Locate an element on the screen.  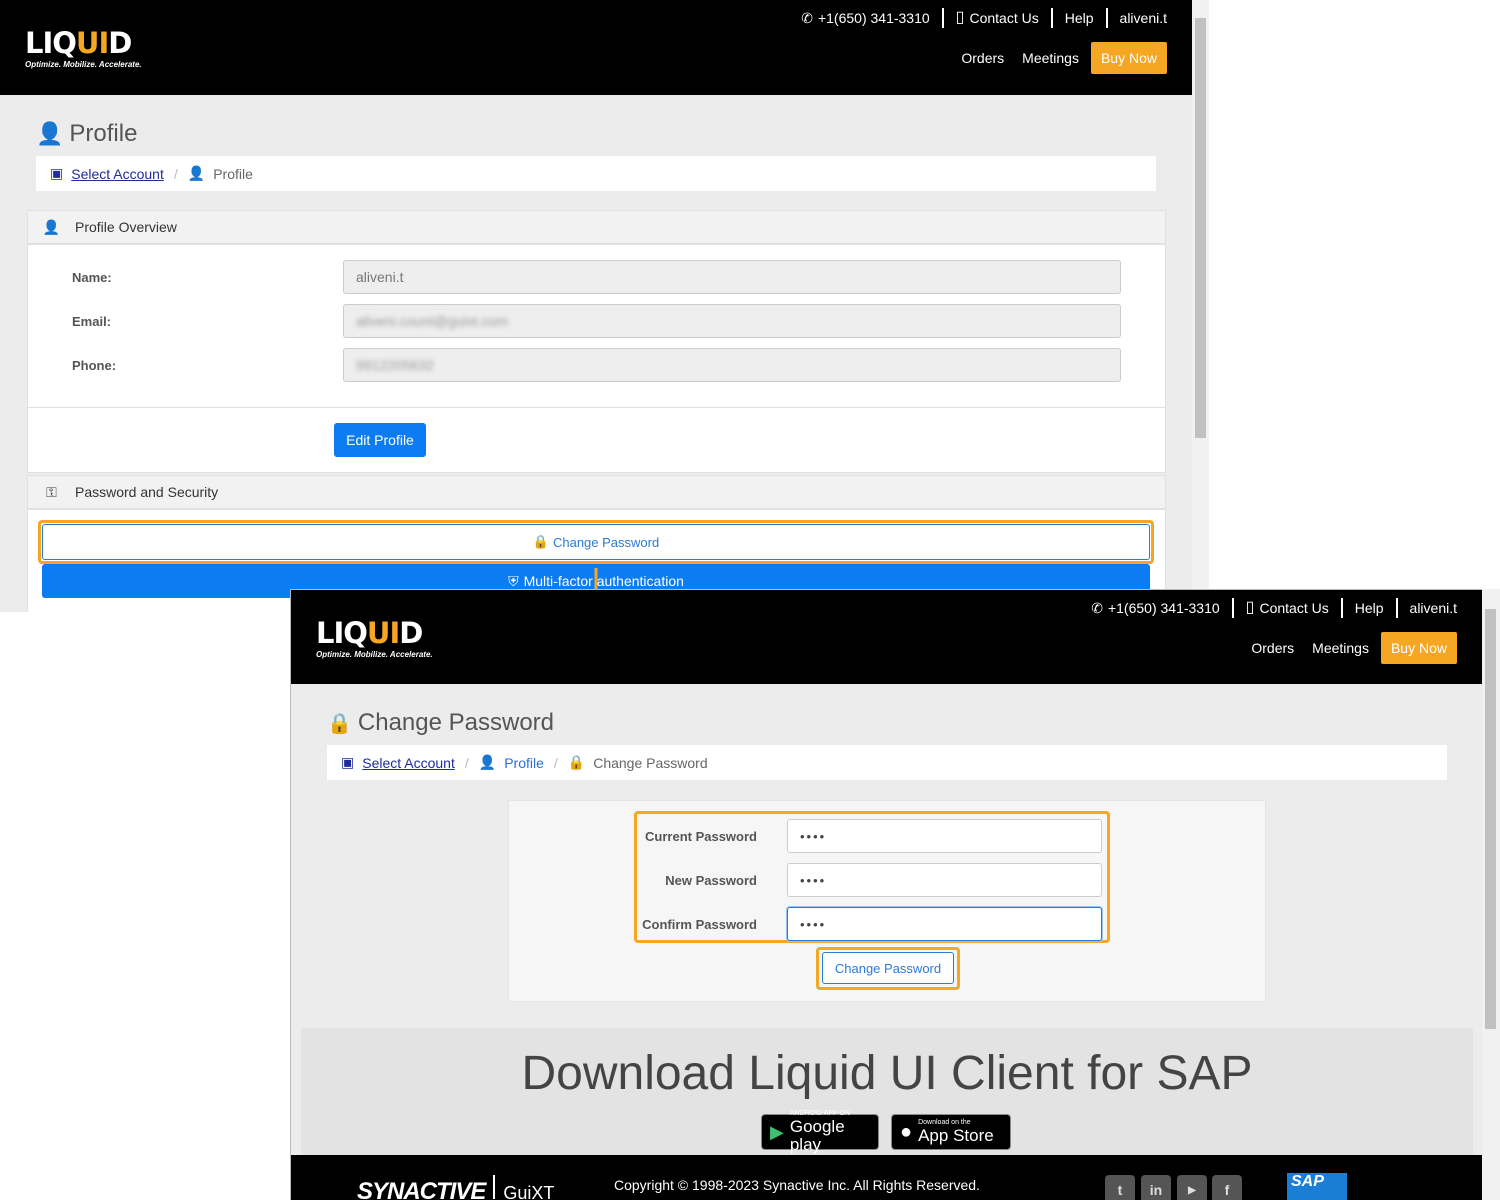
current-password-label: Current Password is located at coordinates (701, 836).